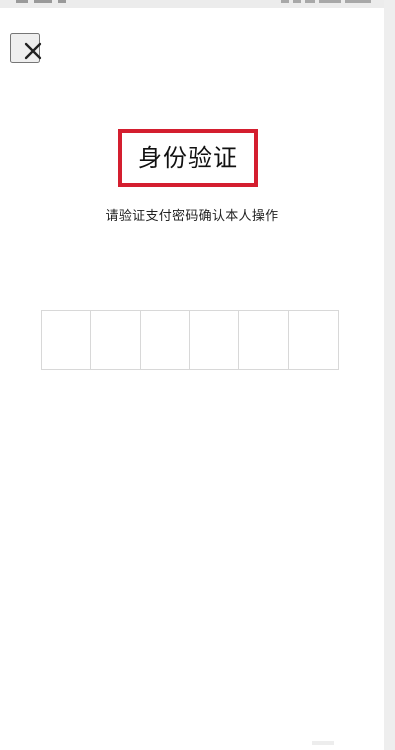 Image resolution: width=395 pixels, height=750 pixels. Describe the element at coordinates (297, 1) in the screenshot. I see `wifi-icon` at that location.